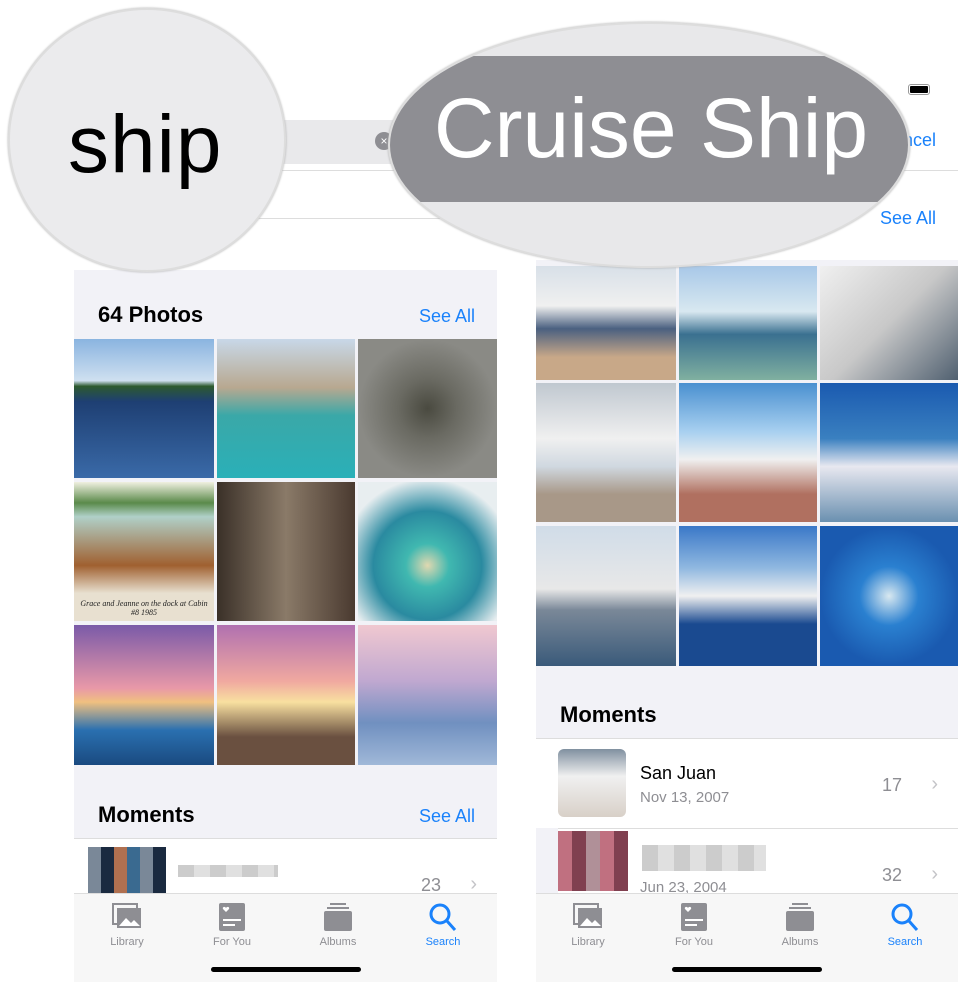  What do you see at coordinates (285, 868) in the screenshot?
I see `moment-row: 23 ›` at bounding box center [285, 868].